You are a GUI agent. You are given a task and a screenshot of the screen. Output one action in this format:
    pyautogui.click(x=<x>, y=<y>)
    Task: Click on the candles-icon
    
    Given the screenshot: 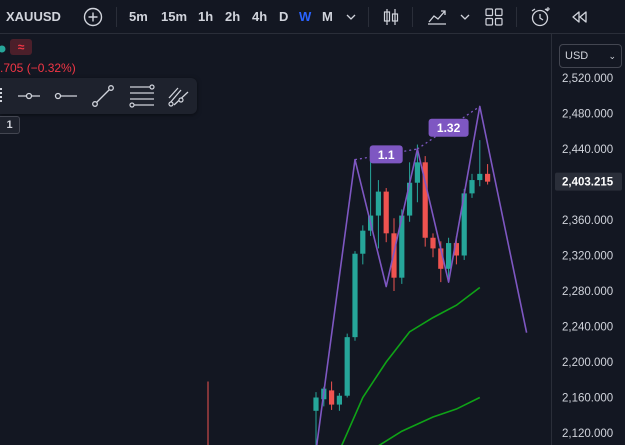 What is the action you would take?
    pyautogui.click(x=391, y=17)
    